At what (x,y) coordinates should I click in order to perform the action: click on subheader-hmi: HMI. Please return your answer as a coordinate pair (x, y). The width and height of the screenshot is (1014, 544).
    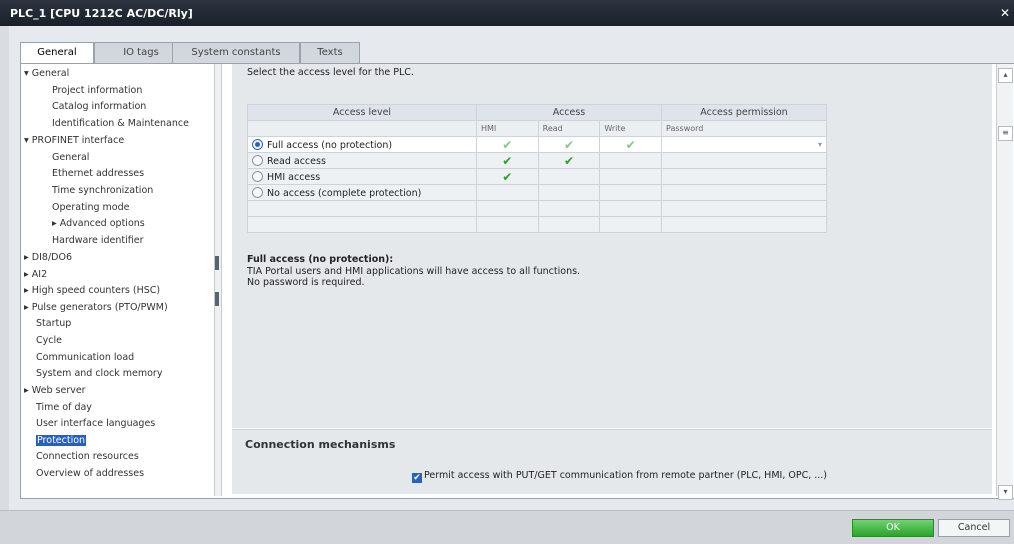
    Looking at the image, I should click on (507, 128).